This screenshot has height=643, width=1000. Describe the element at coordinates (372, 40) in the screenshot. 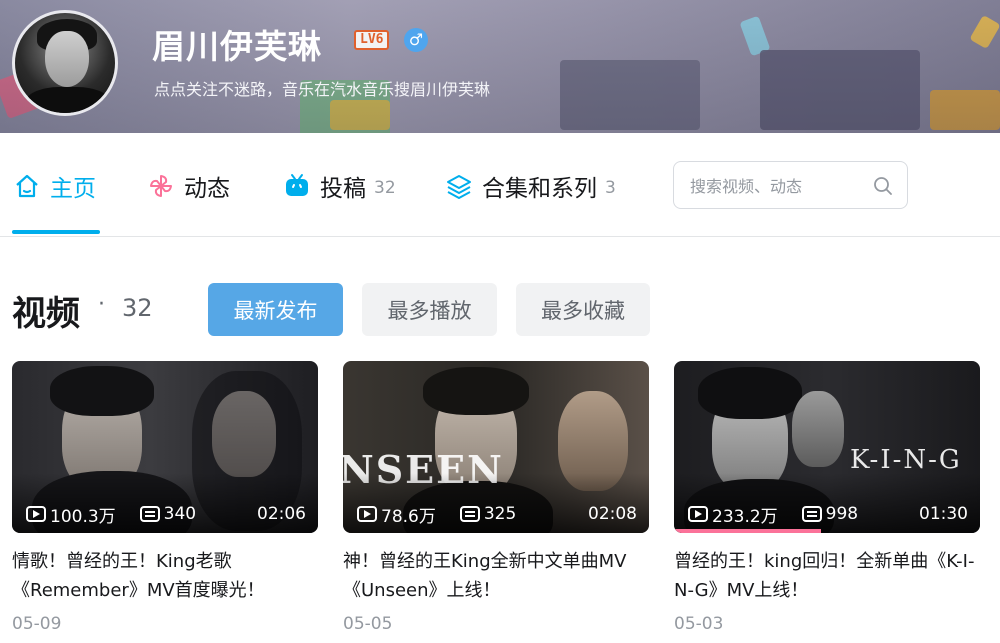

I see `level-badge: LV6` at that location.